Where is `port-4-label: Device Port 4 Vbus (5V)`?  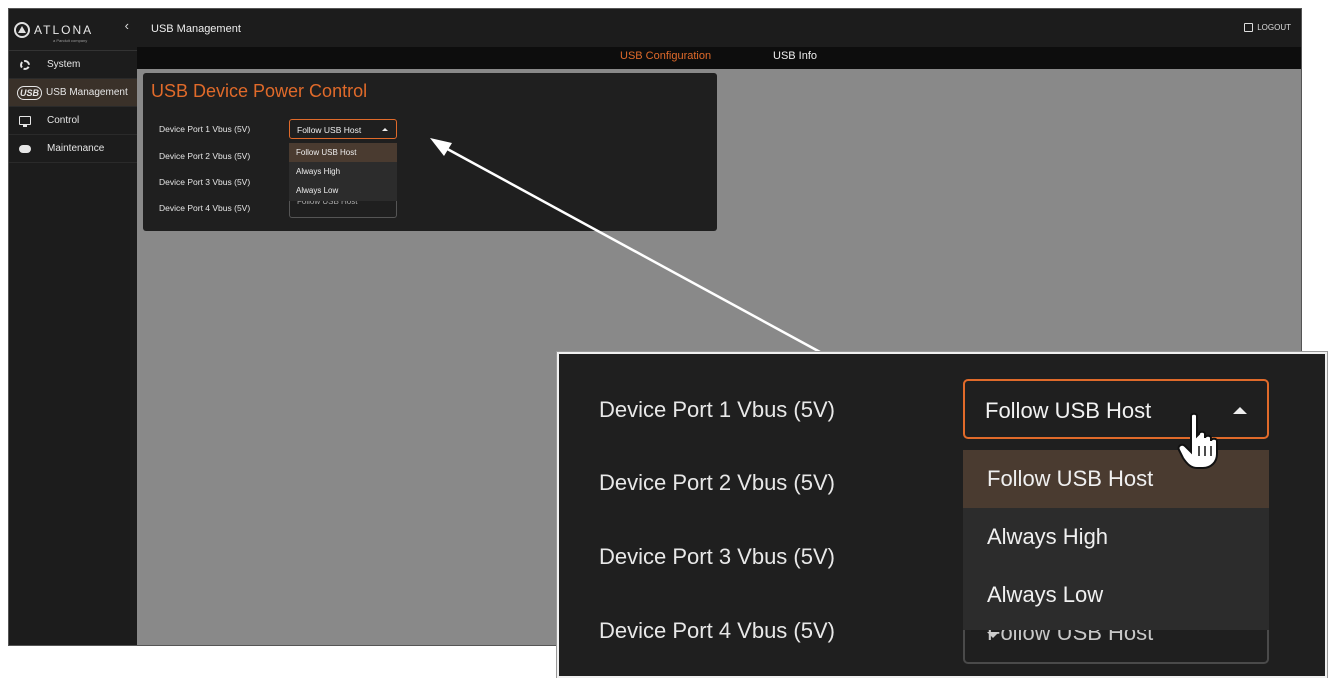
port-4-label: Device Port 4 Vbus (5V) is located at coordinates (205, 208).